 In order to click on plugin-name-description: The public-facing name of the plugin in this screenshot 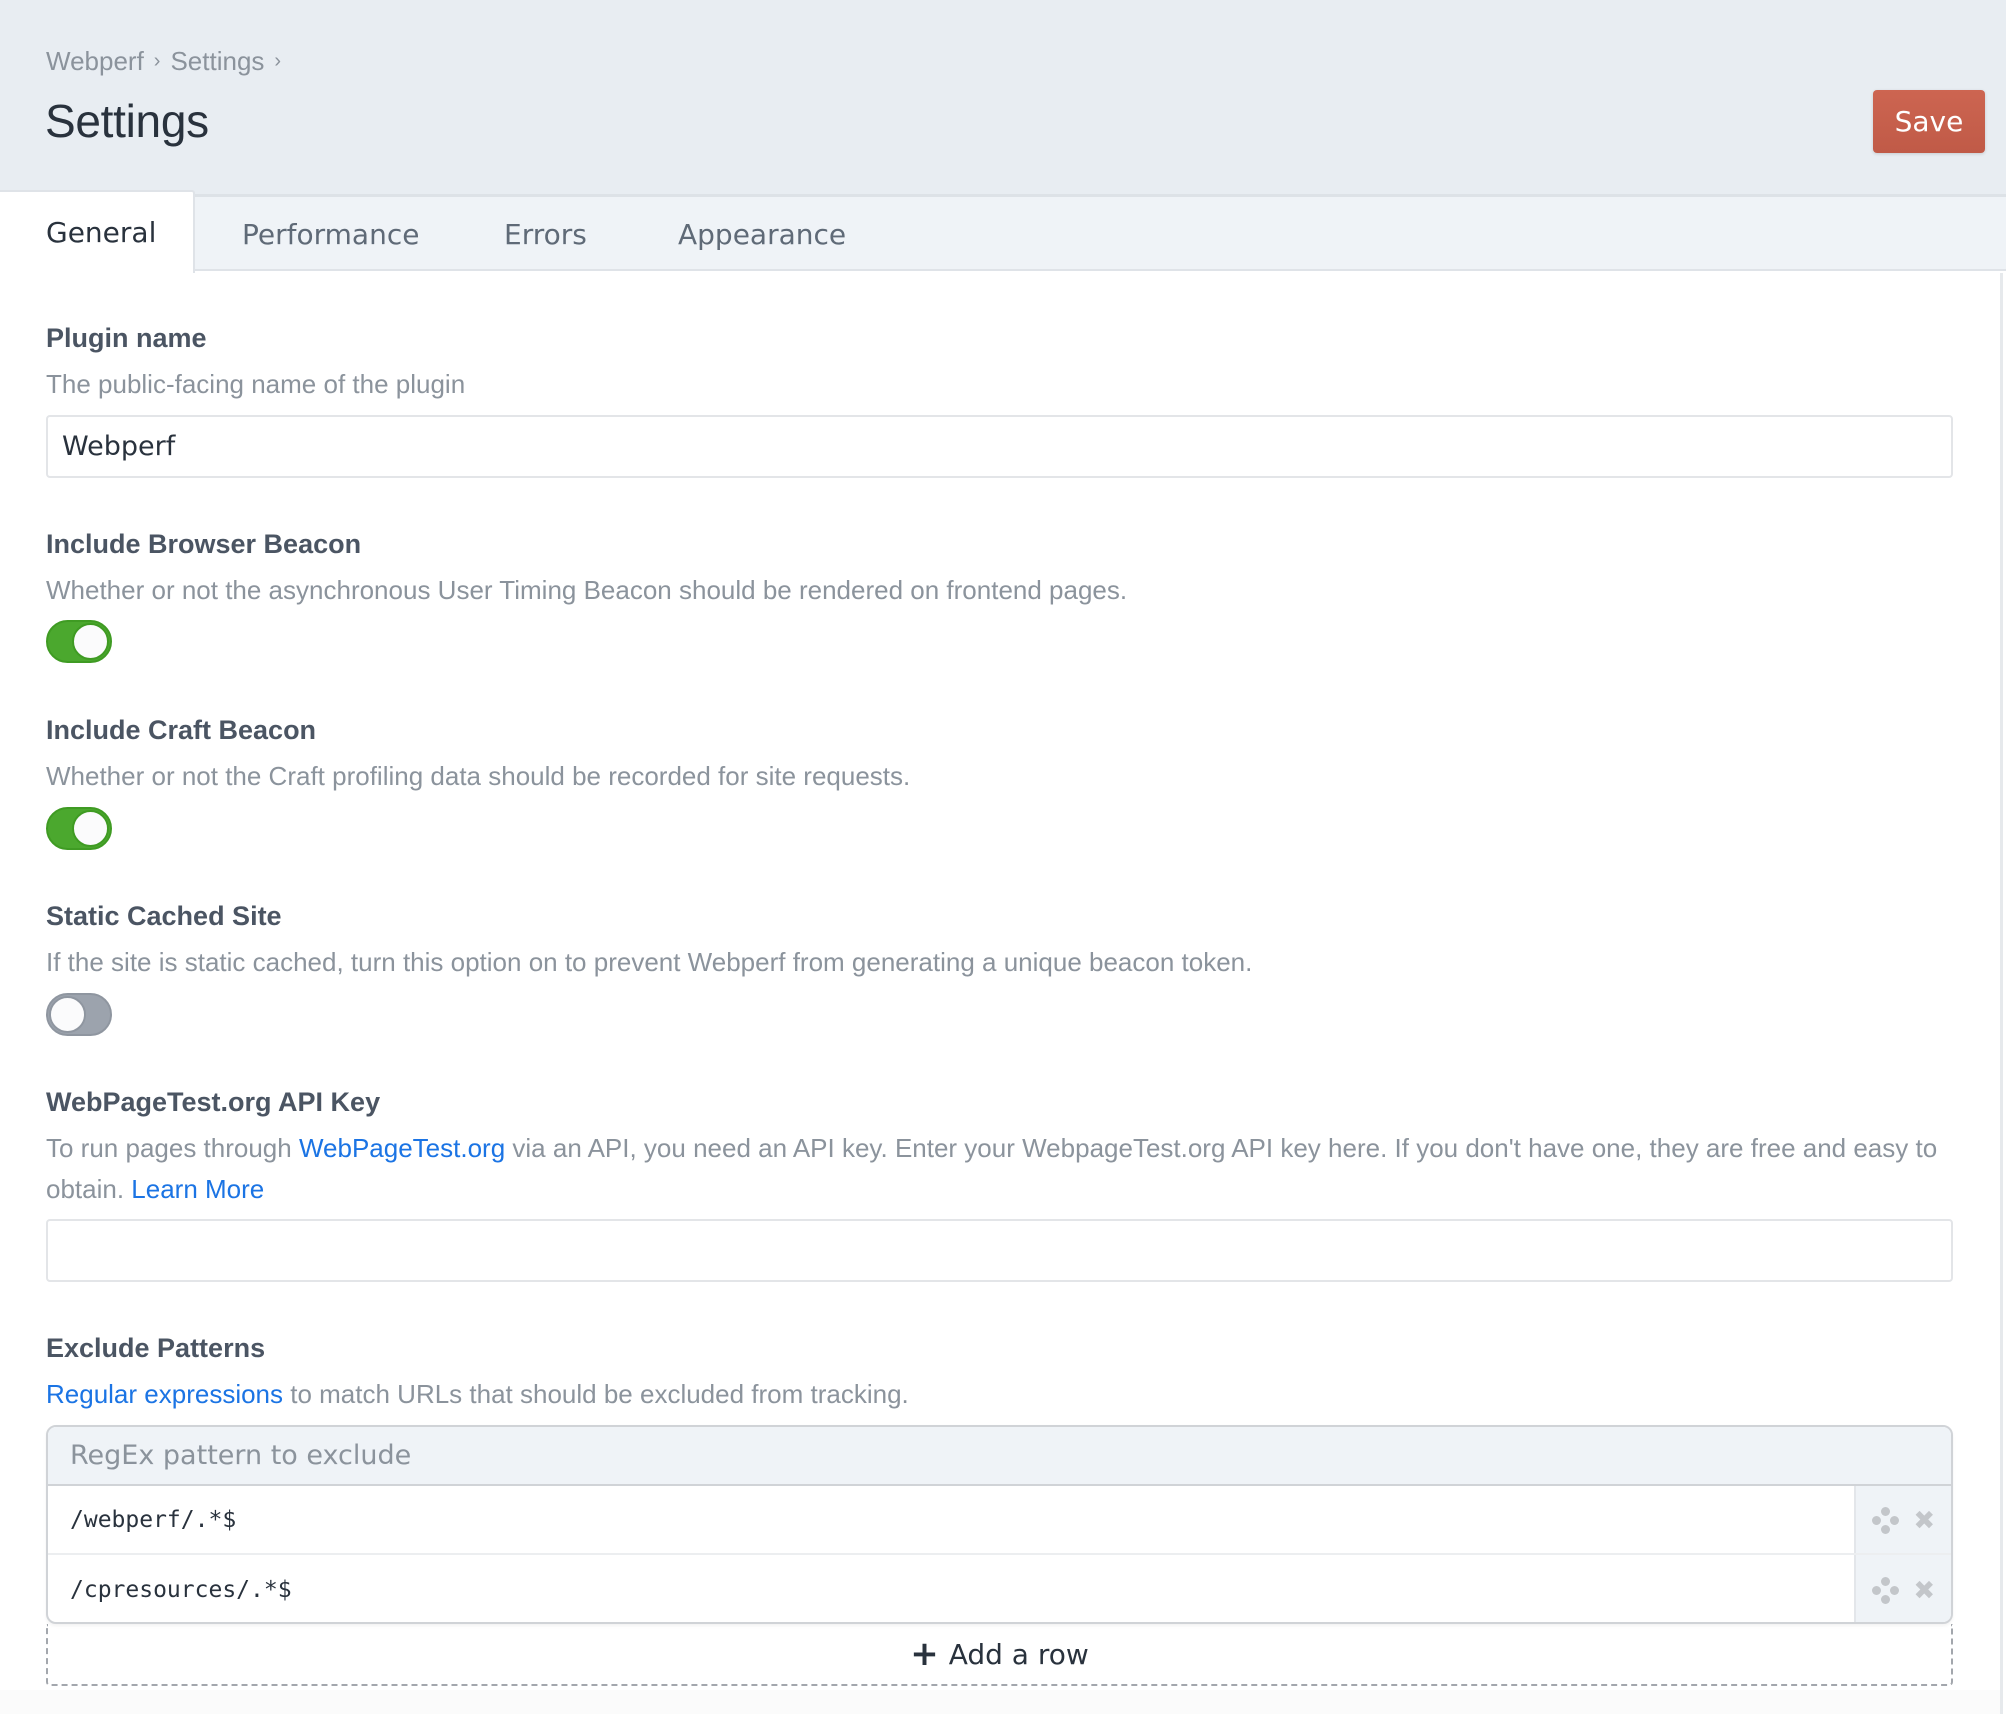, I will do `click(256, 384)`.